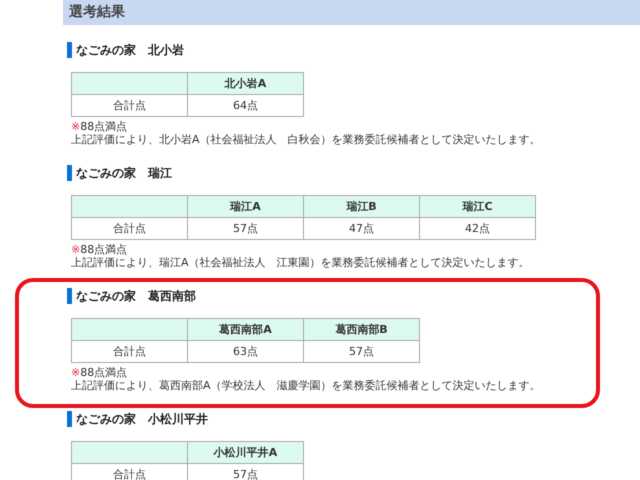 This screenshot has height=480, width=640. I want to click on decision-text: 上記評価により、葛西南部A（学校法人 滋慶学園）を業務委託候補者として決定いたします。, so click(306, 385).